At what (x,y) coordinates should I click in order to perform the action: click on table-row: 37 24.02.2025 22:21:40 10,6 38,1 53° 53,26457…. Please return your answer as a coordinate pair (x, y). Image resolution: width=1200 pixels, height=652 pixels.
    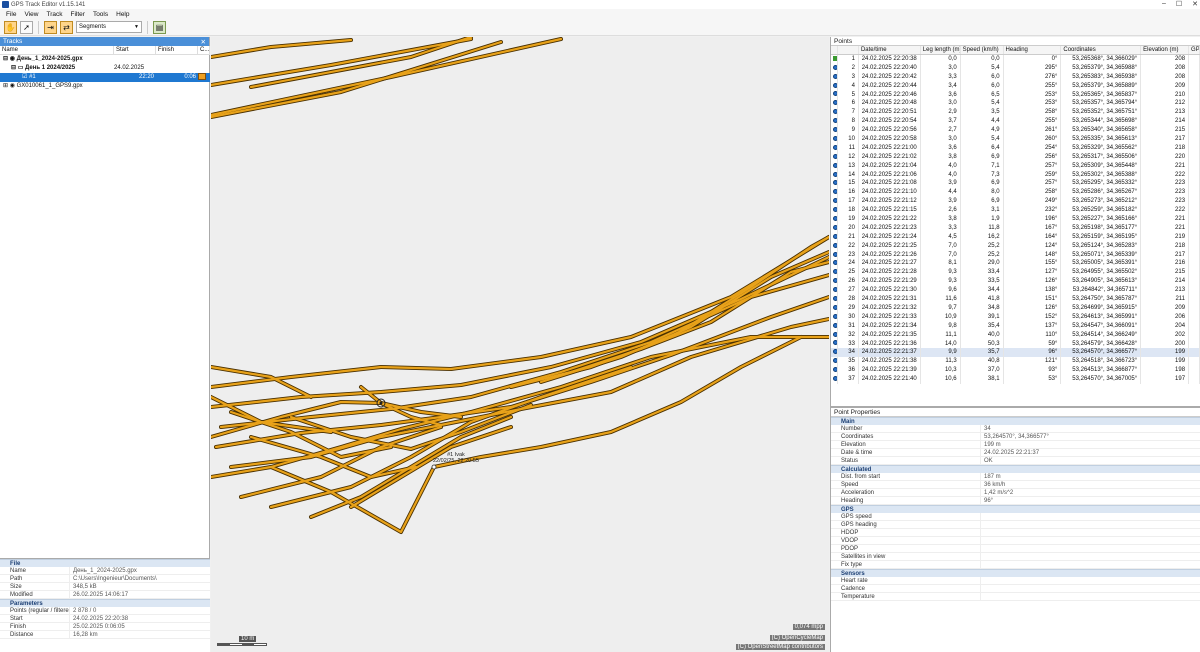
    Looking at the image, I should click on (1015, 379).